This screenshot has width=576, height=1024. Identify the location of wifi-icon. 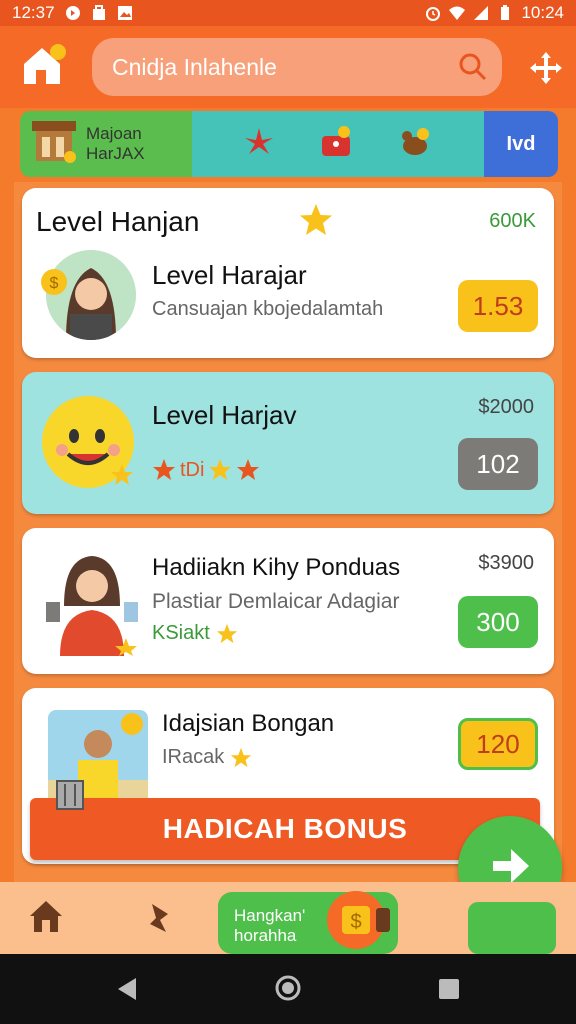
(457, 13).